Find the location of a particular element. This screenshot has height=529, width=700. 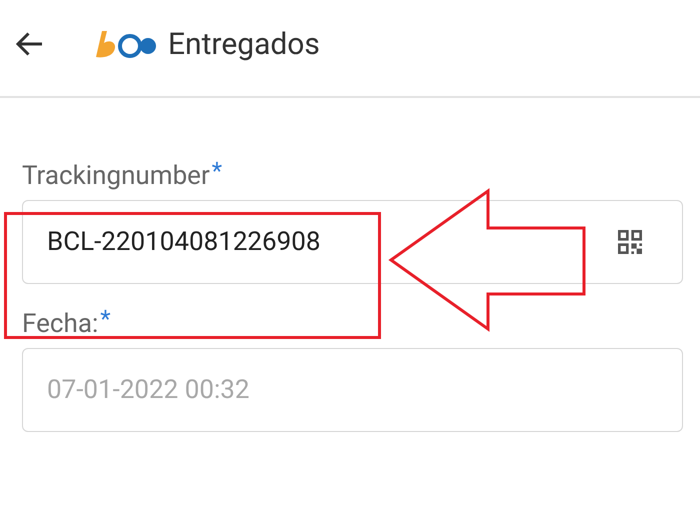

input-field: BCL-220104081226908 is located at coordinates (352, 242).